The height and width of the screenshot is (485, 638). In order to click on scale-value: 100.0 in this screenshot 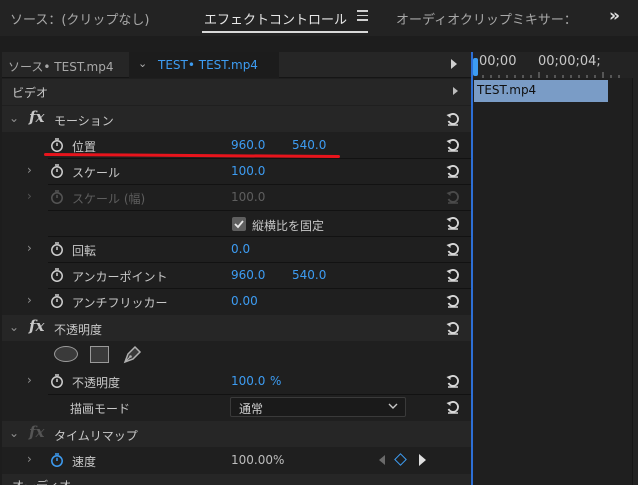, I will do `click(248, 171)`.